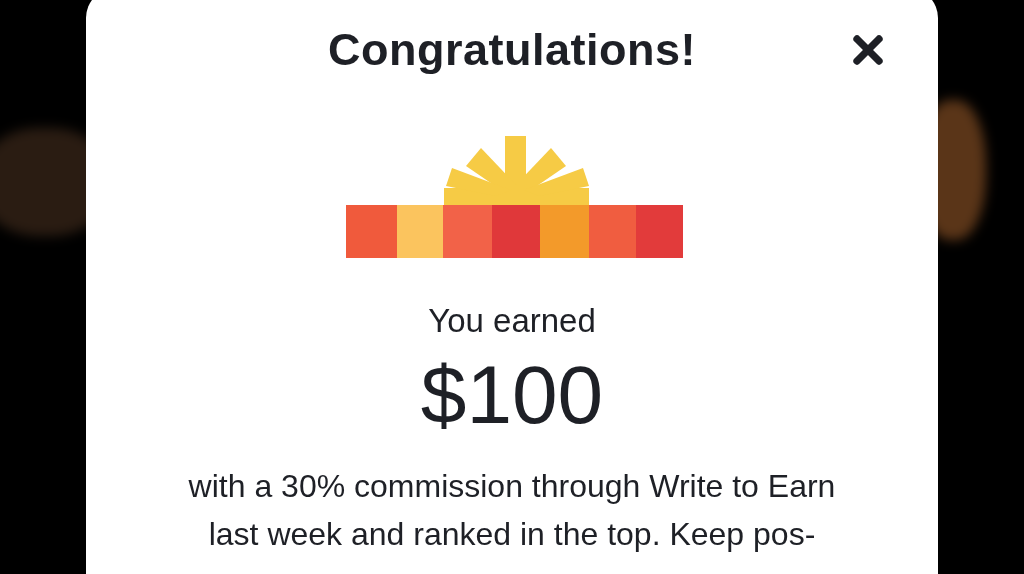 Image resolution: width=1024 pixels, height=574 pixels. I want to click on earned-label: You earned, so click(512, 321).